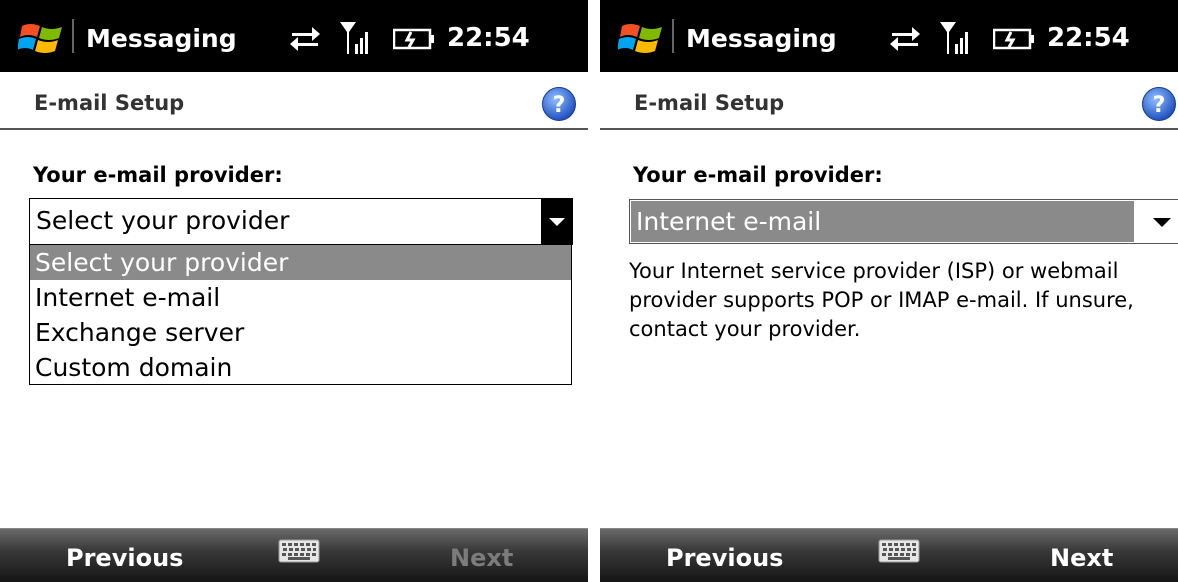 This screenshot has height=582, width=1178. I want to click on provider-dropdown-value: Select your provider, so click(163, 220).